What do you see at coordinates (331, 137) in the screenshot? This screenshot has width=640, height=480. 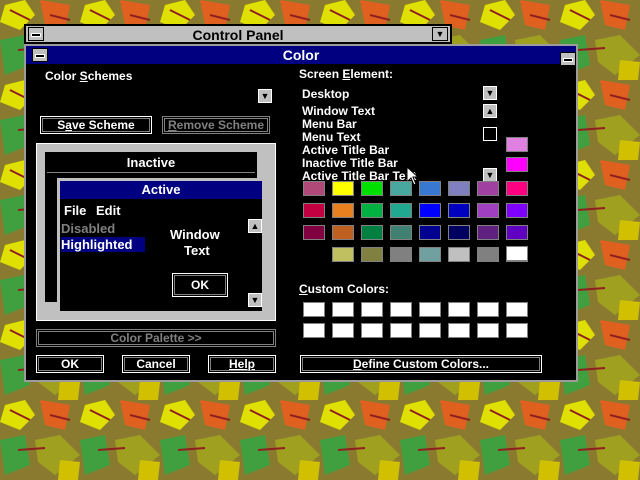 I see `screen-element-item: Menu Text` at bounding box center [331, 137].